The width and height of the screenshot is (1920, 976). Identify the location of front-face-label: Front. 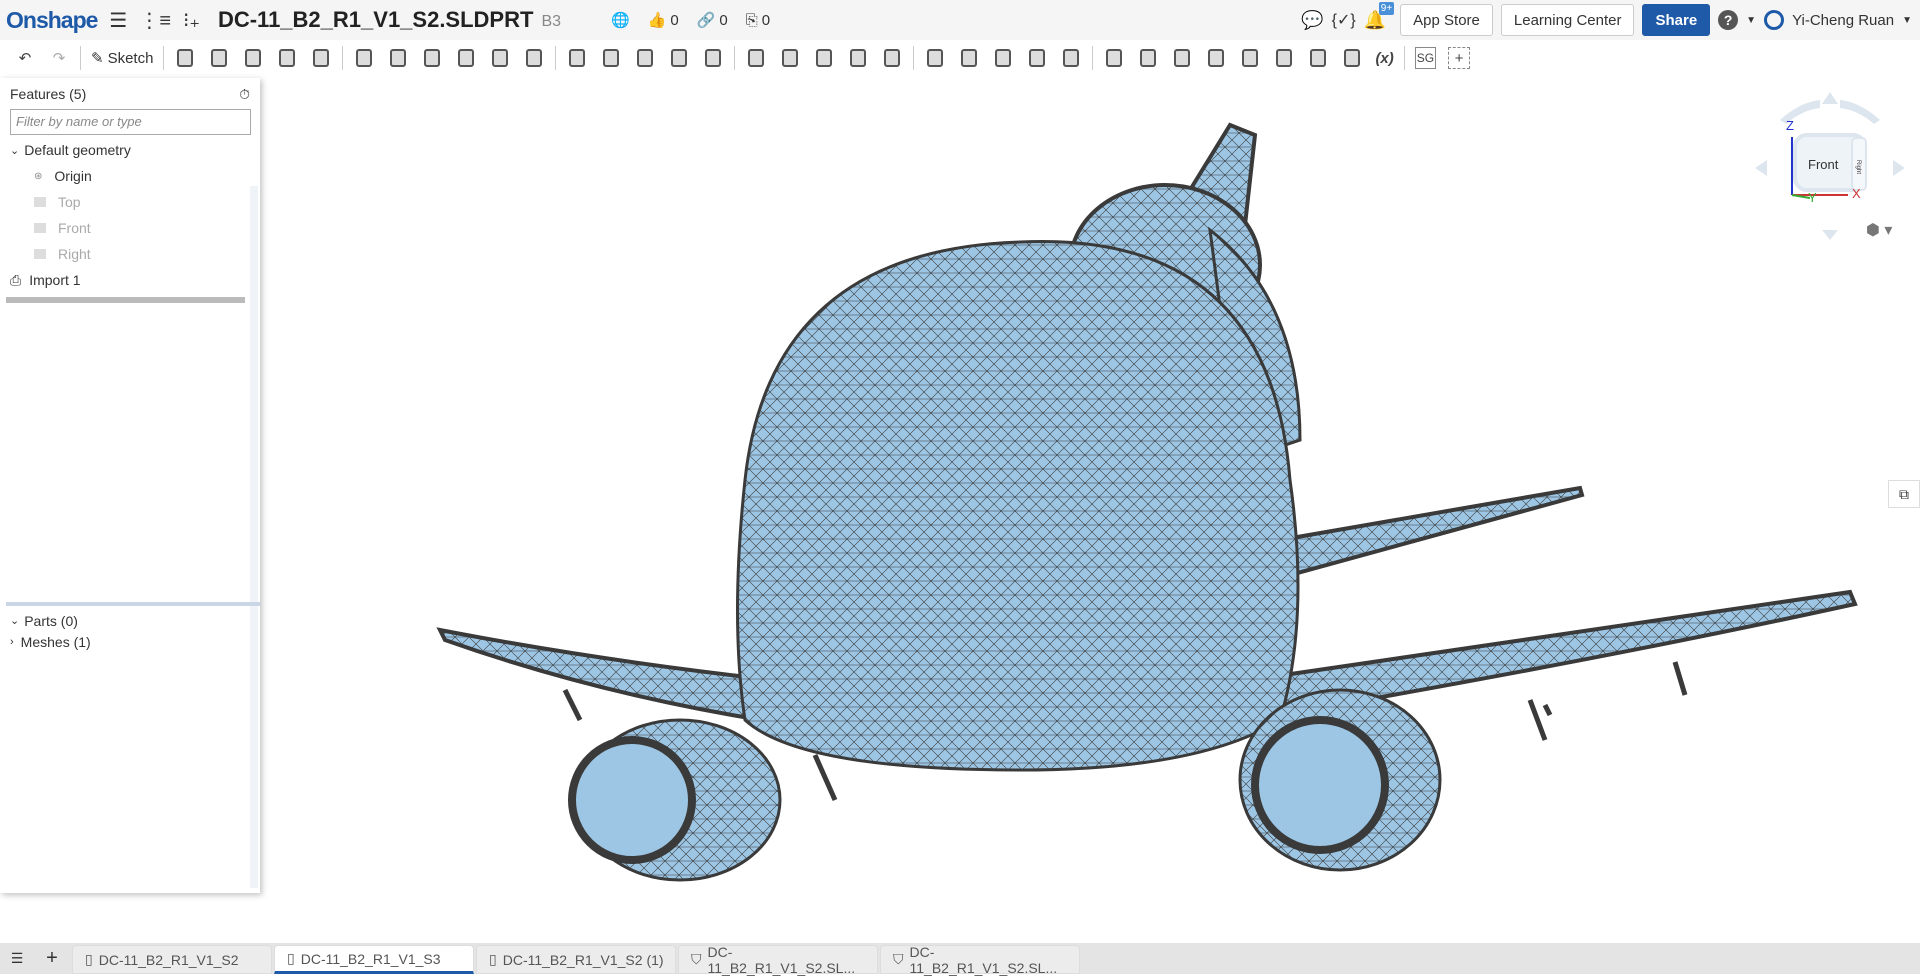
(1823, 164).